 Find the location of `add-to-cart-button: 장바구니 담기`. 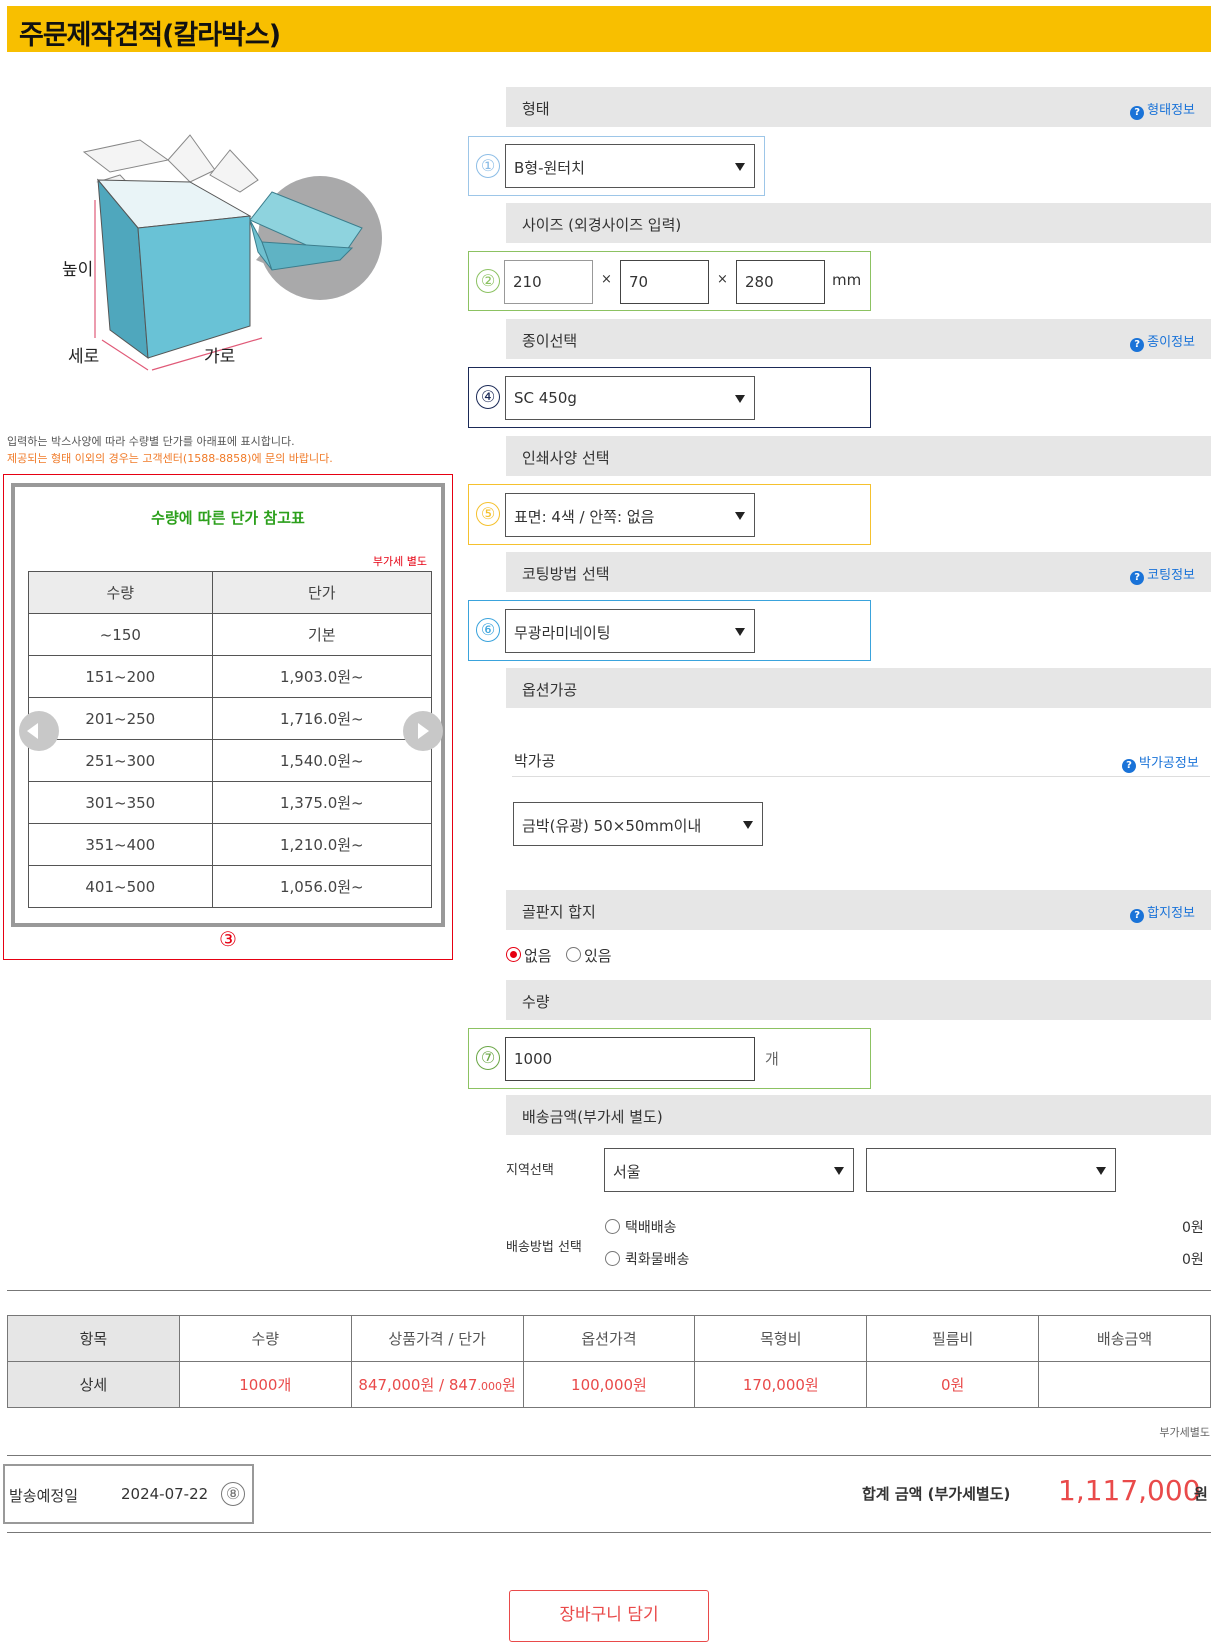

add-to-cart-button: 장바구니 담기 is located at coordinates (609, 1616).